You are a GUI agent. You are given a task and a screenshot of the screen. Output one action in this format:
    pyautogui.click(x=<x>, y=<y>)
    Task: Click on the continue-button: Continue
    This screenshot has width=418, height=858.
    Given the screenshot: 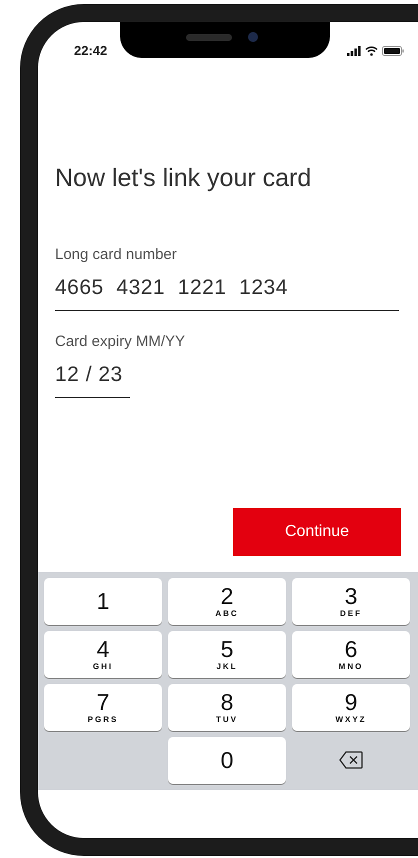 What is the action you would take?
    pyautogui.click(x=317, y=532)
    